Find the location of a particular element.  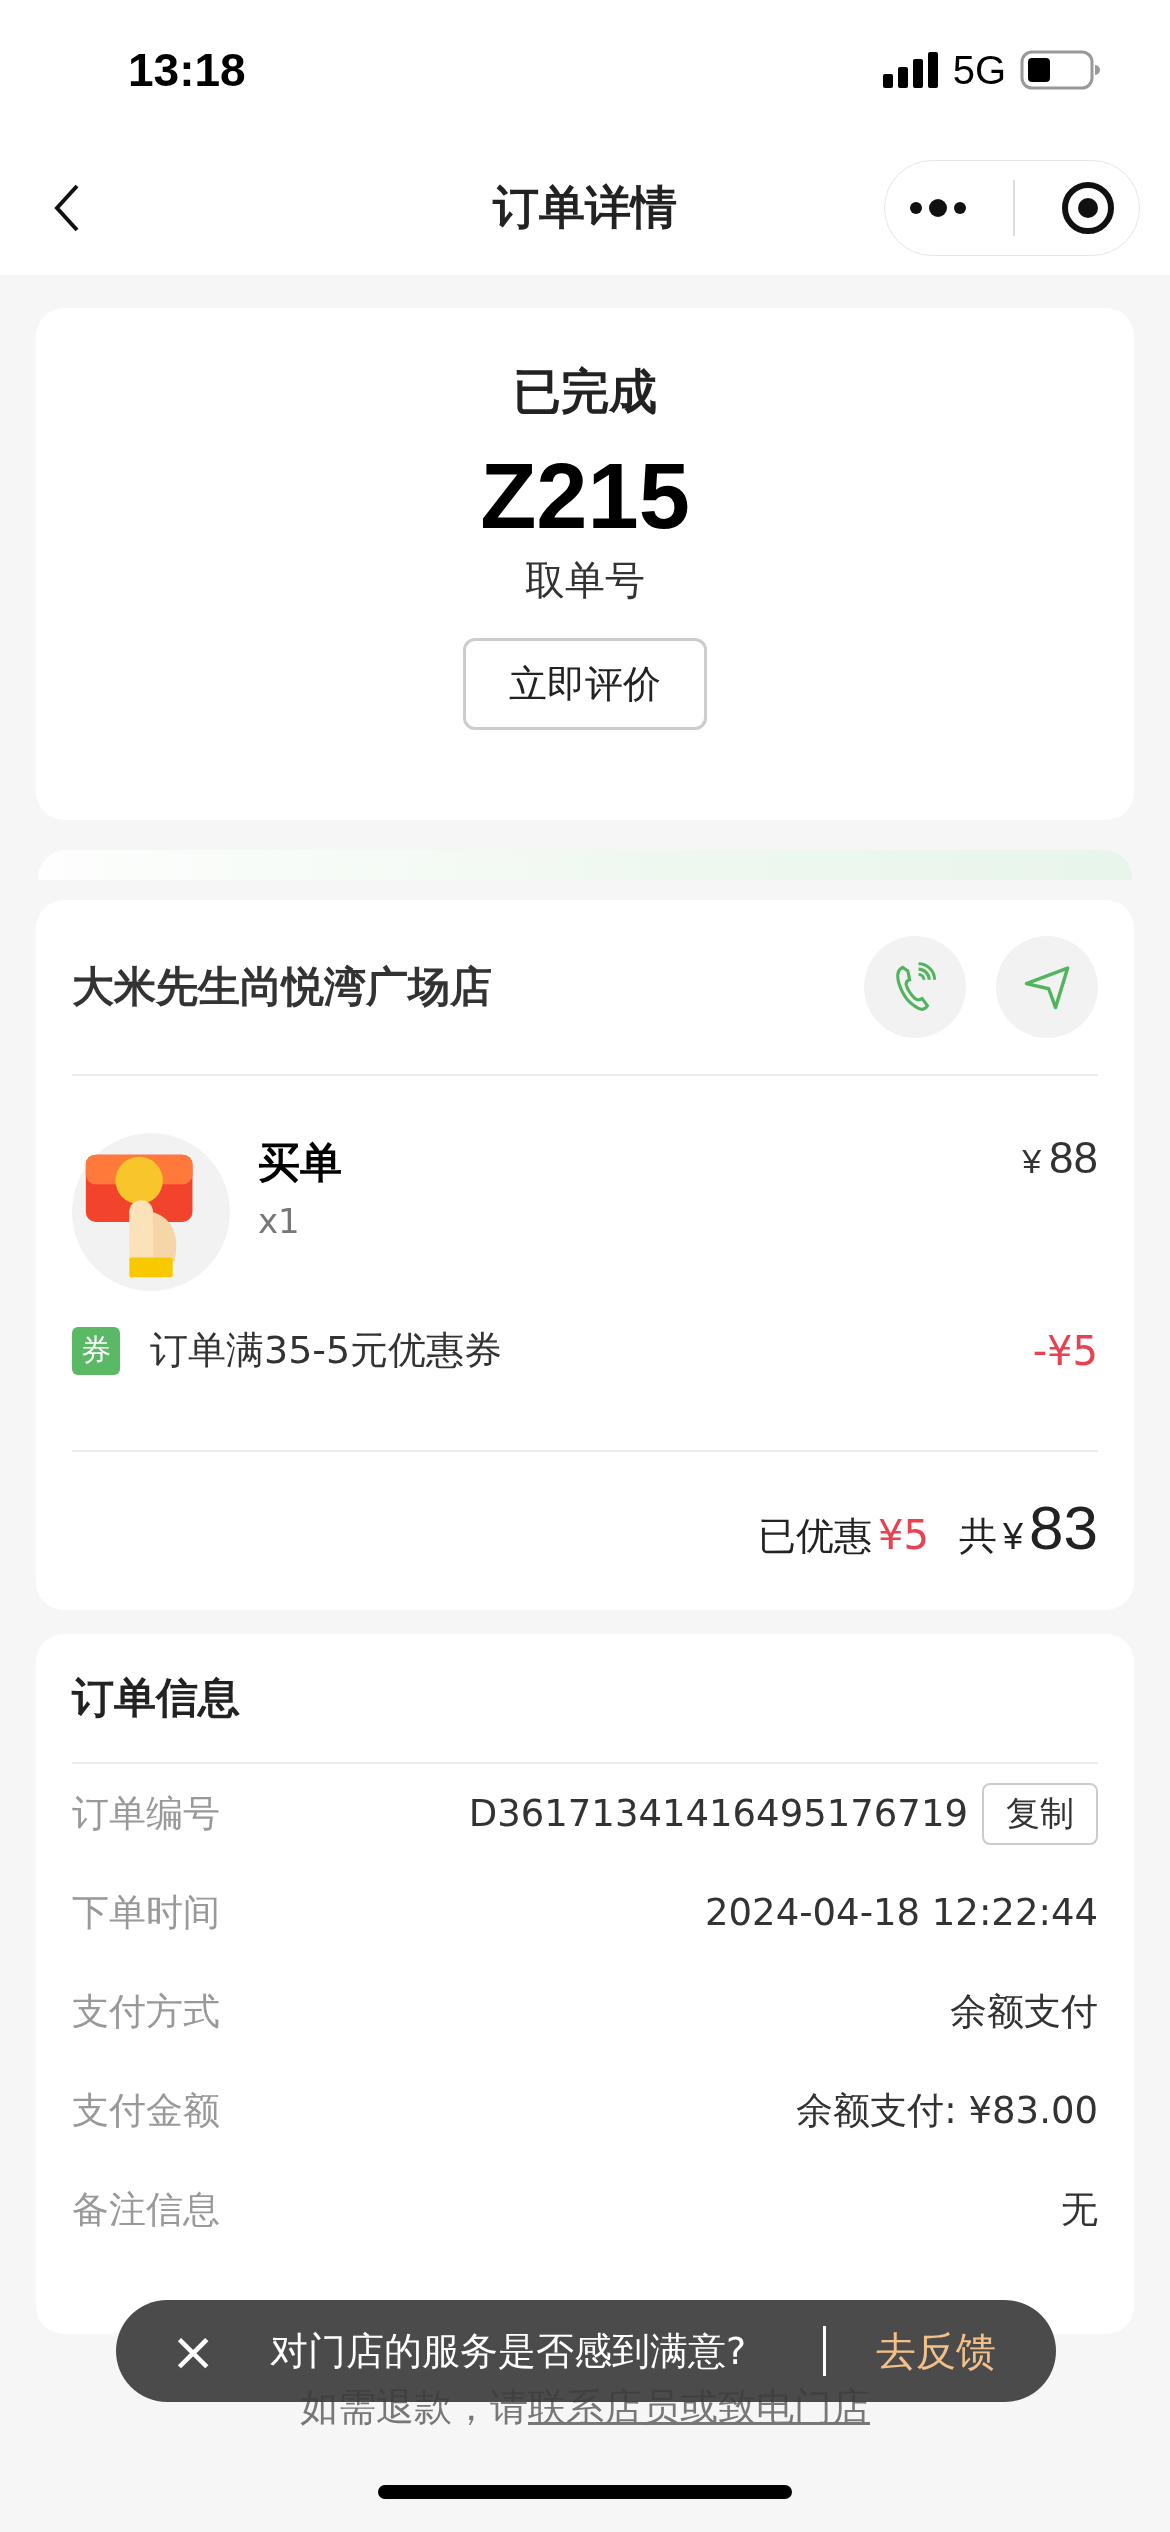

pickup-label: 取单号 is located at coordinates (585, 581).